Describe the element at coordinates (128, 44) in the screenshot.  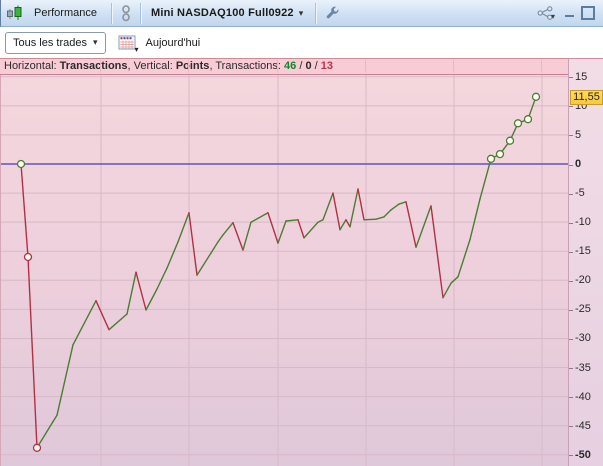
I see `date-picker-button: ▾` at that location.